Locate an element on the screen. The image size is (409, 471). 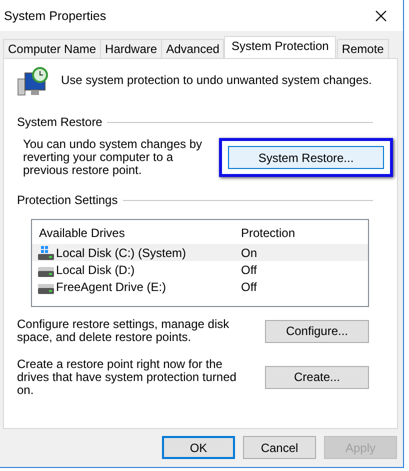
drive-name: Local Disk (D:) is located at coordinates (95, 269).